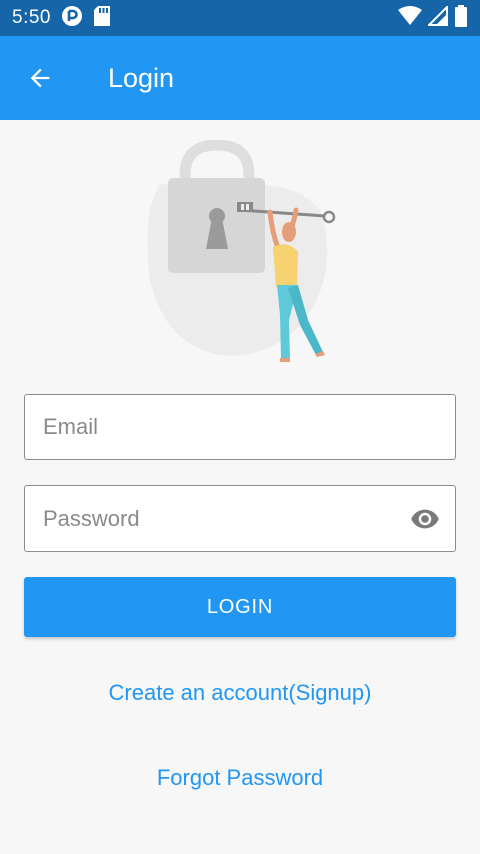 The width and height of the screenshot is (480, 854). I want to click on password-field, so click(240, 518).